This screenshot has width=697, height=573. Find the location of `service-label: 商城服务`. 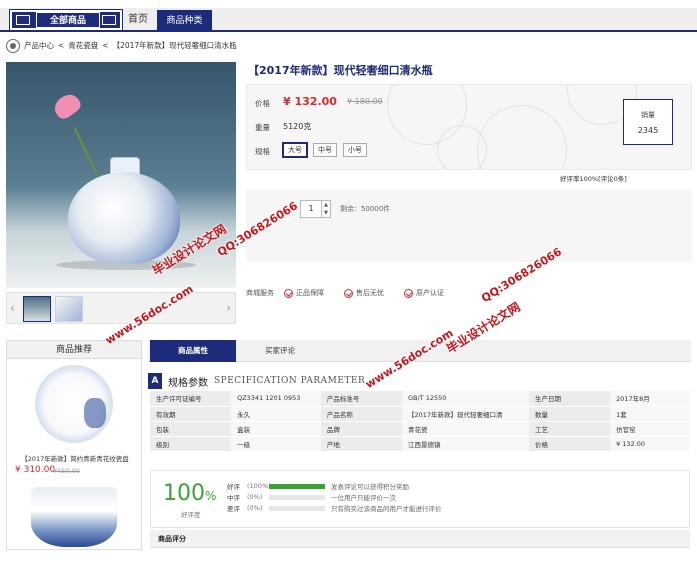

service-label: 商城服务 is located at coordinates (260, 293).